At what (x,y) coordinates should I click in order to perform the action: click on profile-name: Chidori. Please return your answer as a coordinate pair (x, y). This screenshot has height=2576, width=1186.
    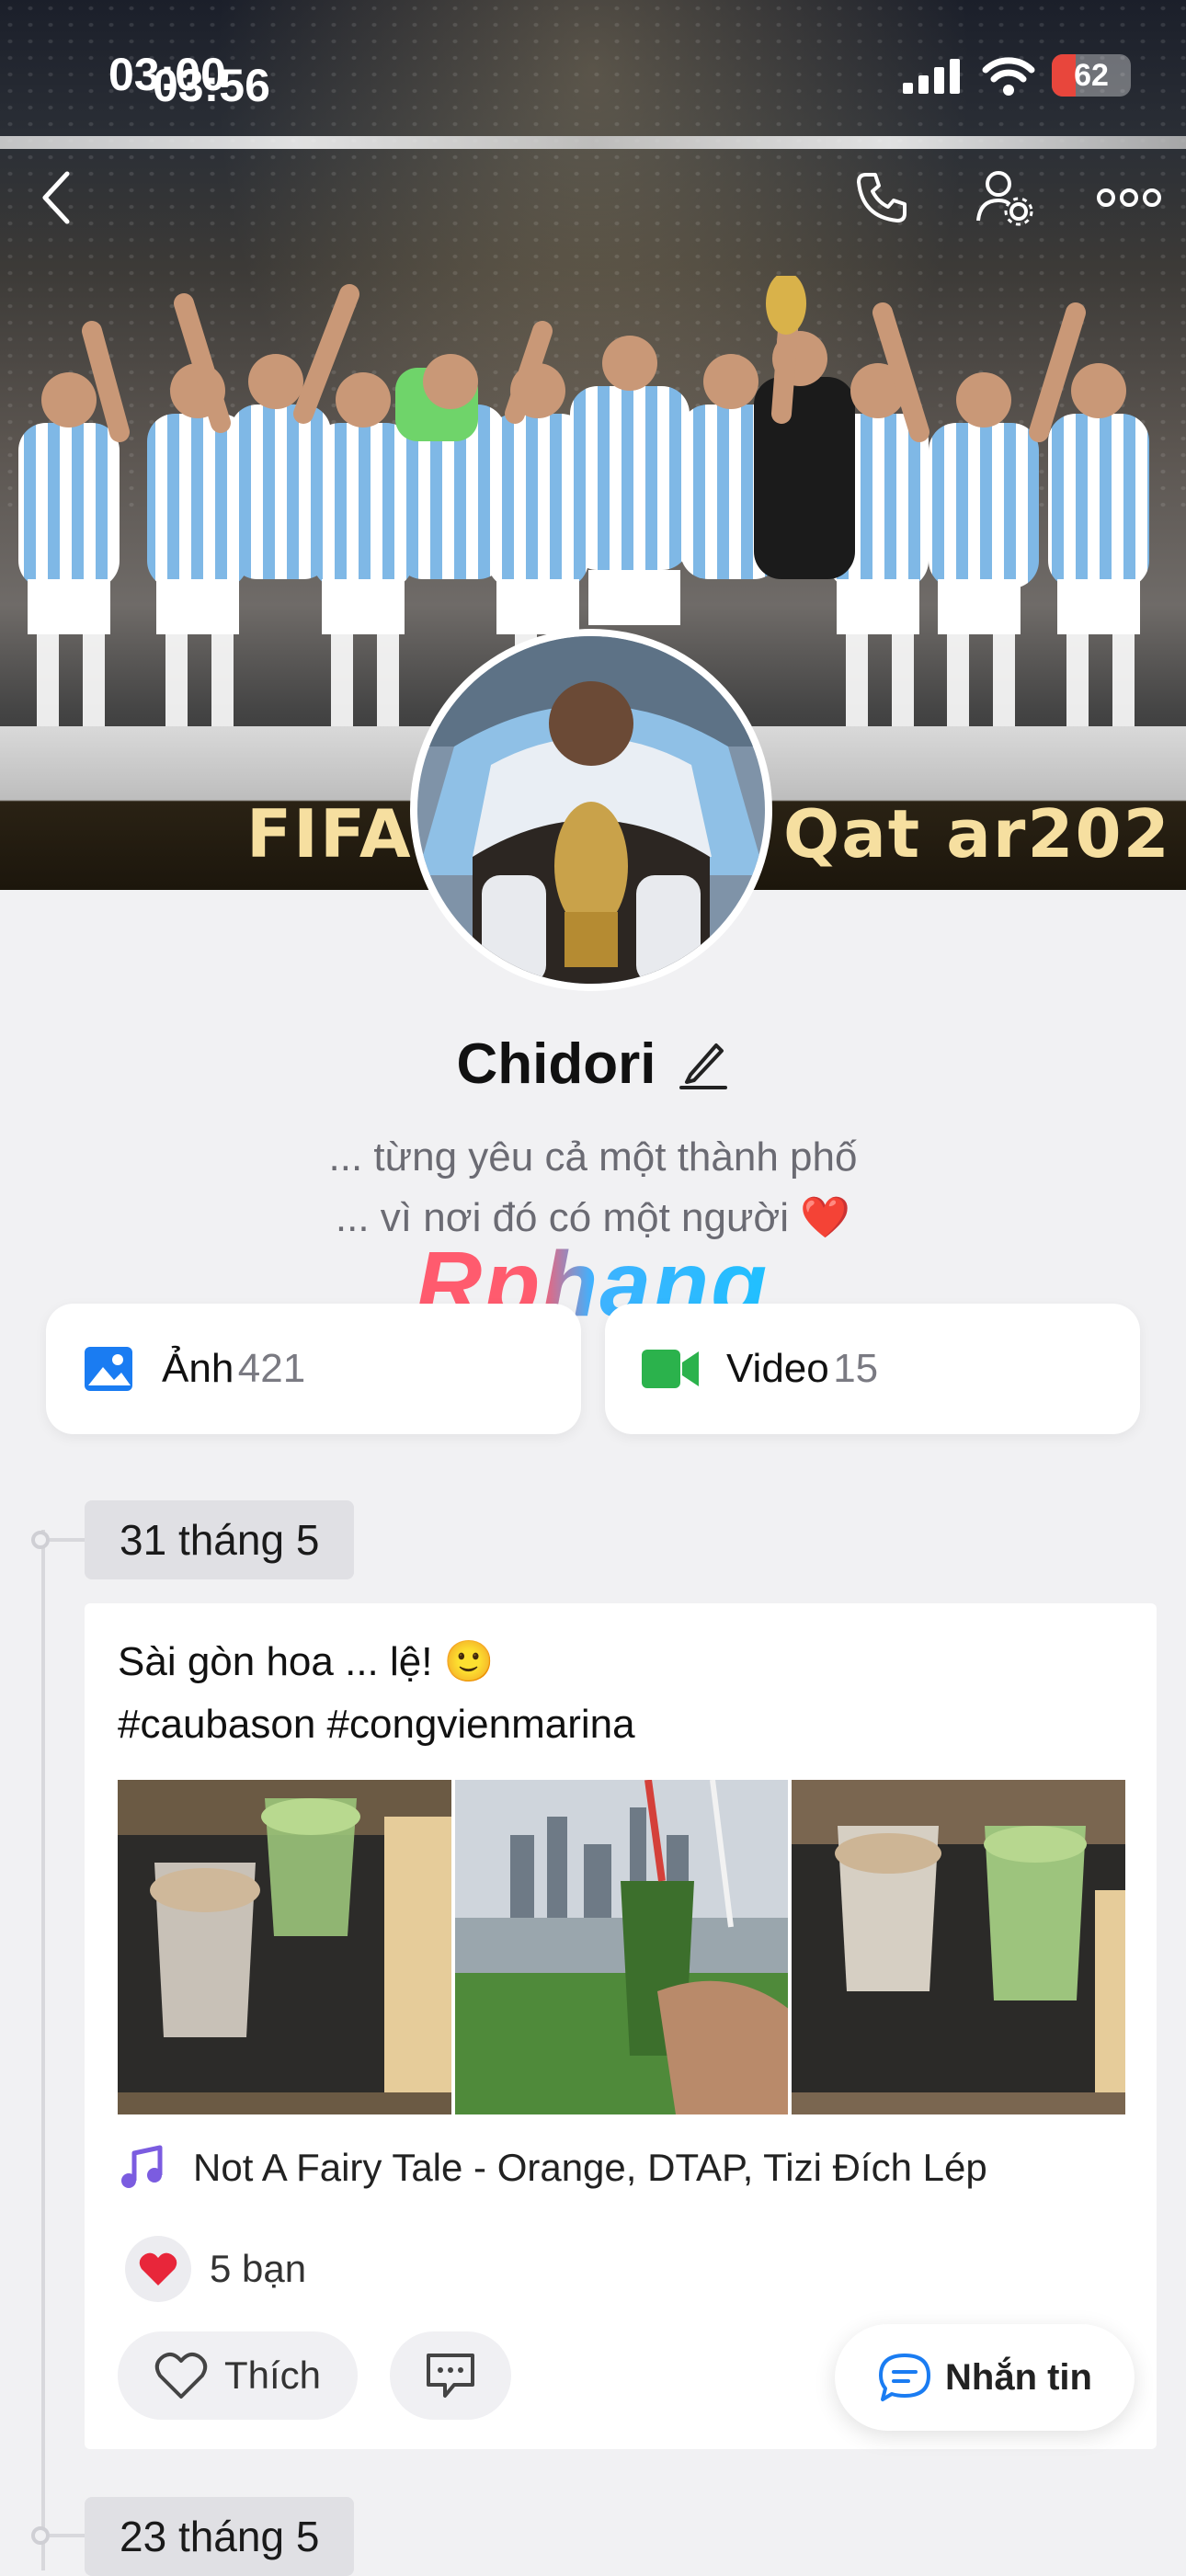
    Looking at the image, I should click on (556, 1064).